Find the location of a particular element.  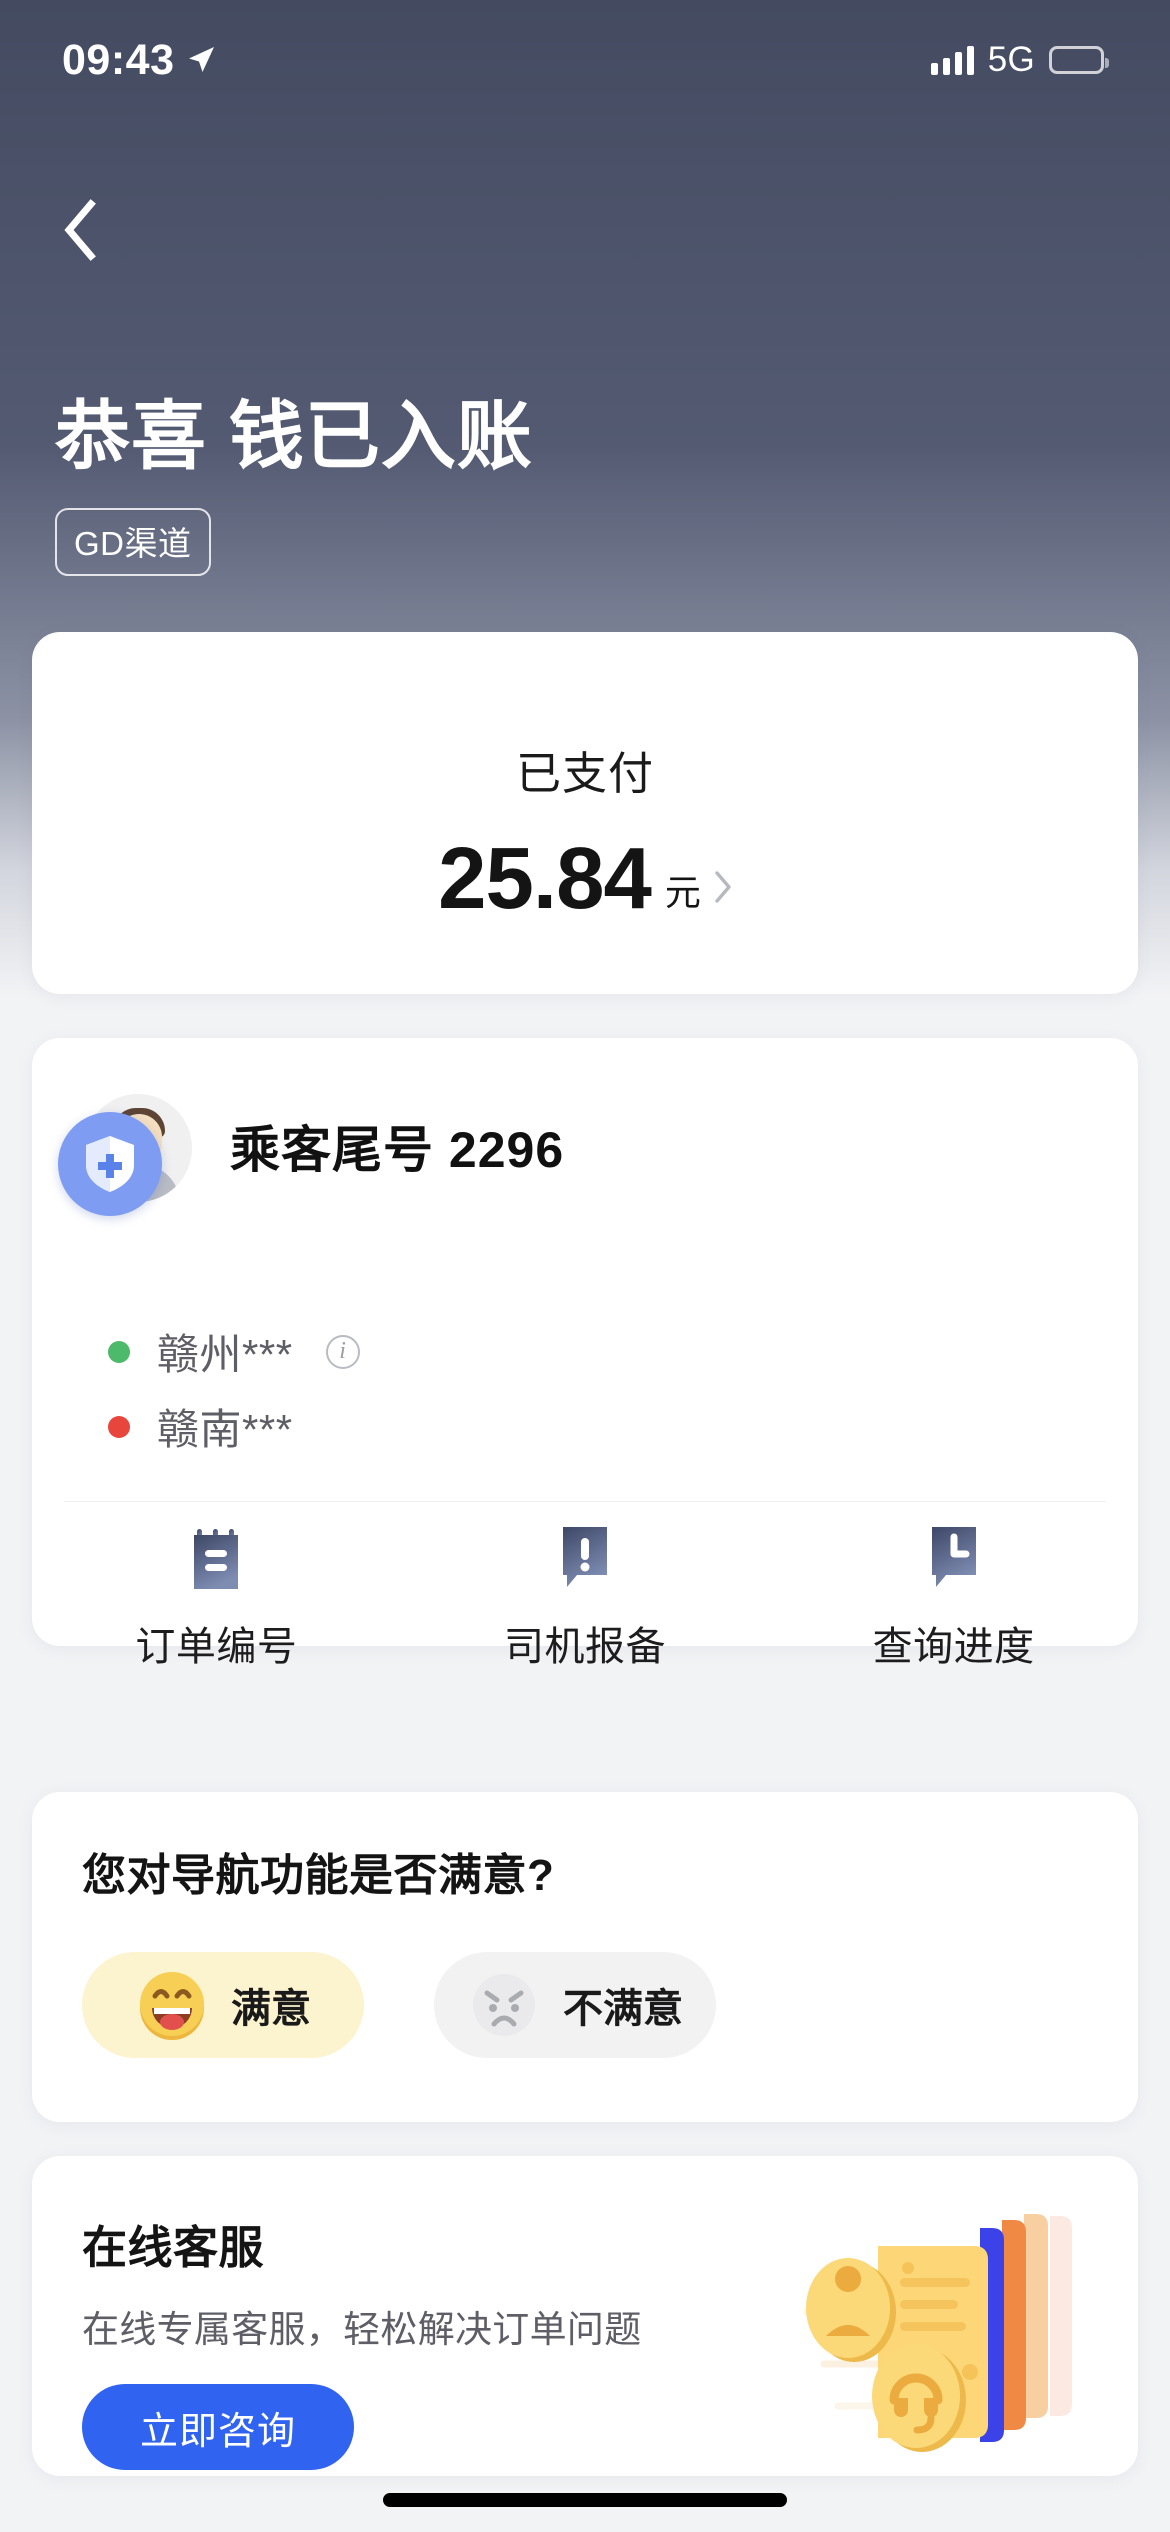

location-arrow-icon is located at coordinates (201, 60).